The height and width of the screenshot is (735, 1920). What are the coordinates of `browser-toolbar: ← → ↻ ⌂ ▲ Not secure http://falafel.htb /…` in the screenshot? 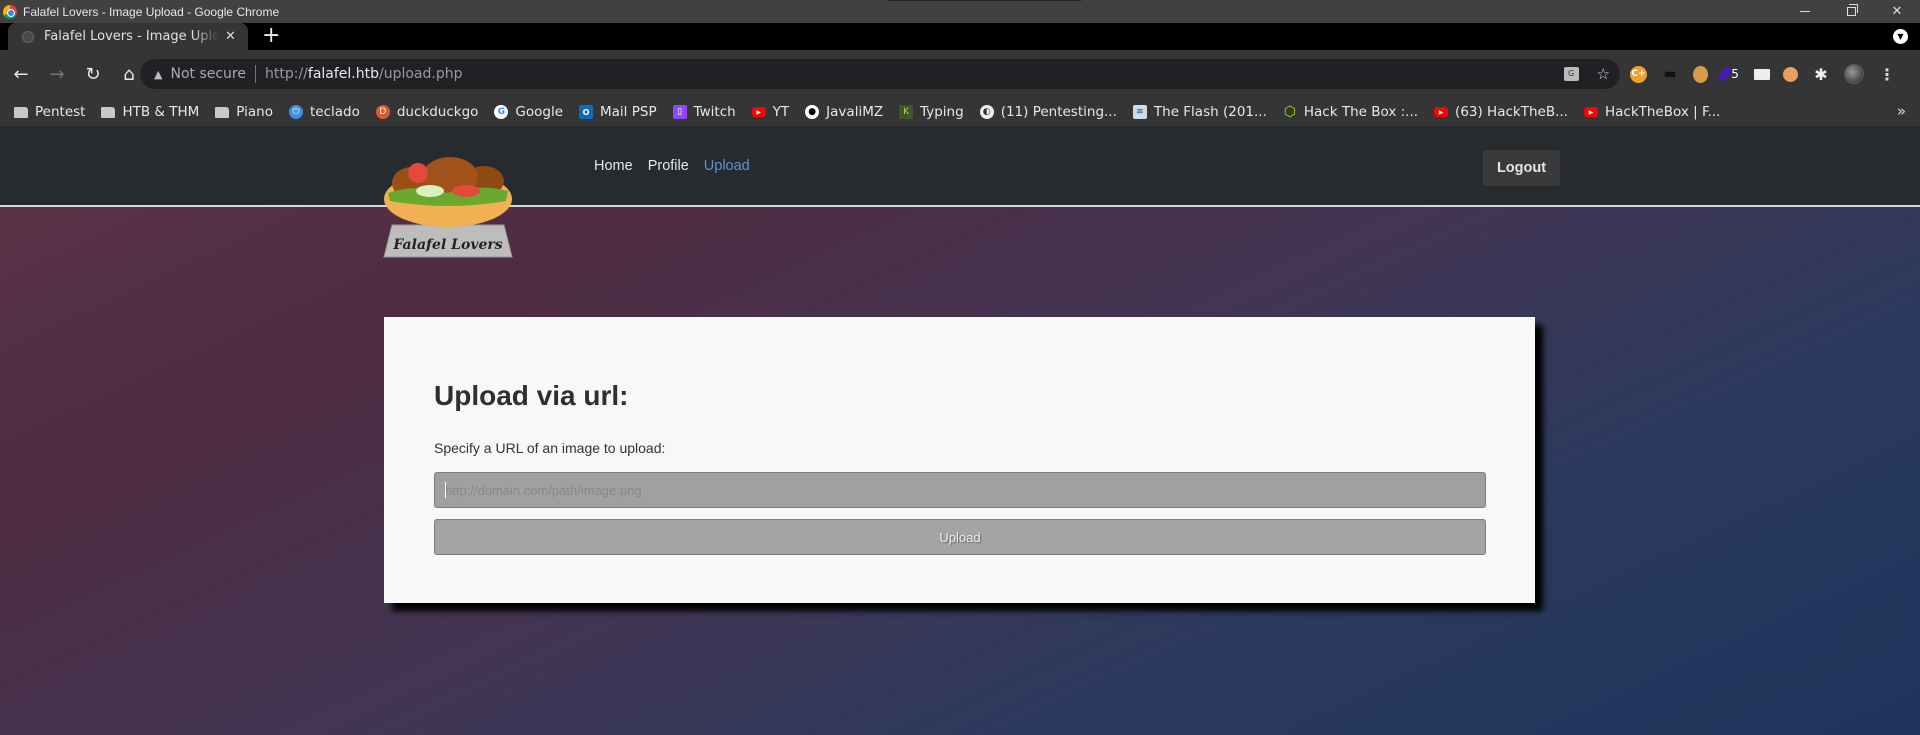 It's located at (960, 74).